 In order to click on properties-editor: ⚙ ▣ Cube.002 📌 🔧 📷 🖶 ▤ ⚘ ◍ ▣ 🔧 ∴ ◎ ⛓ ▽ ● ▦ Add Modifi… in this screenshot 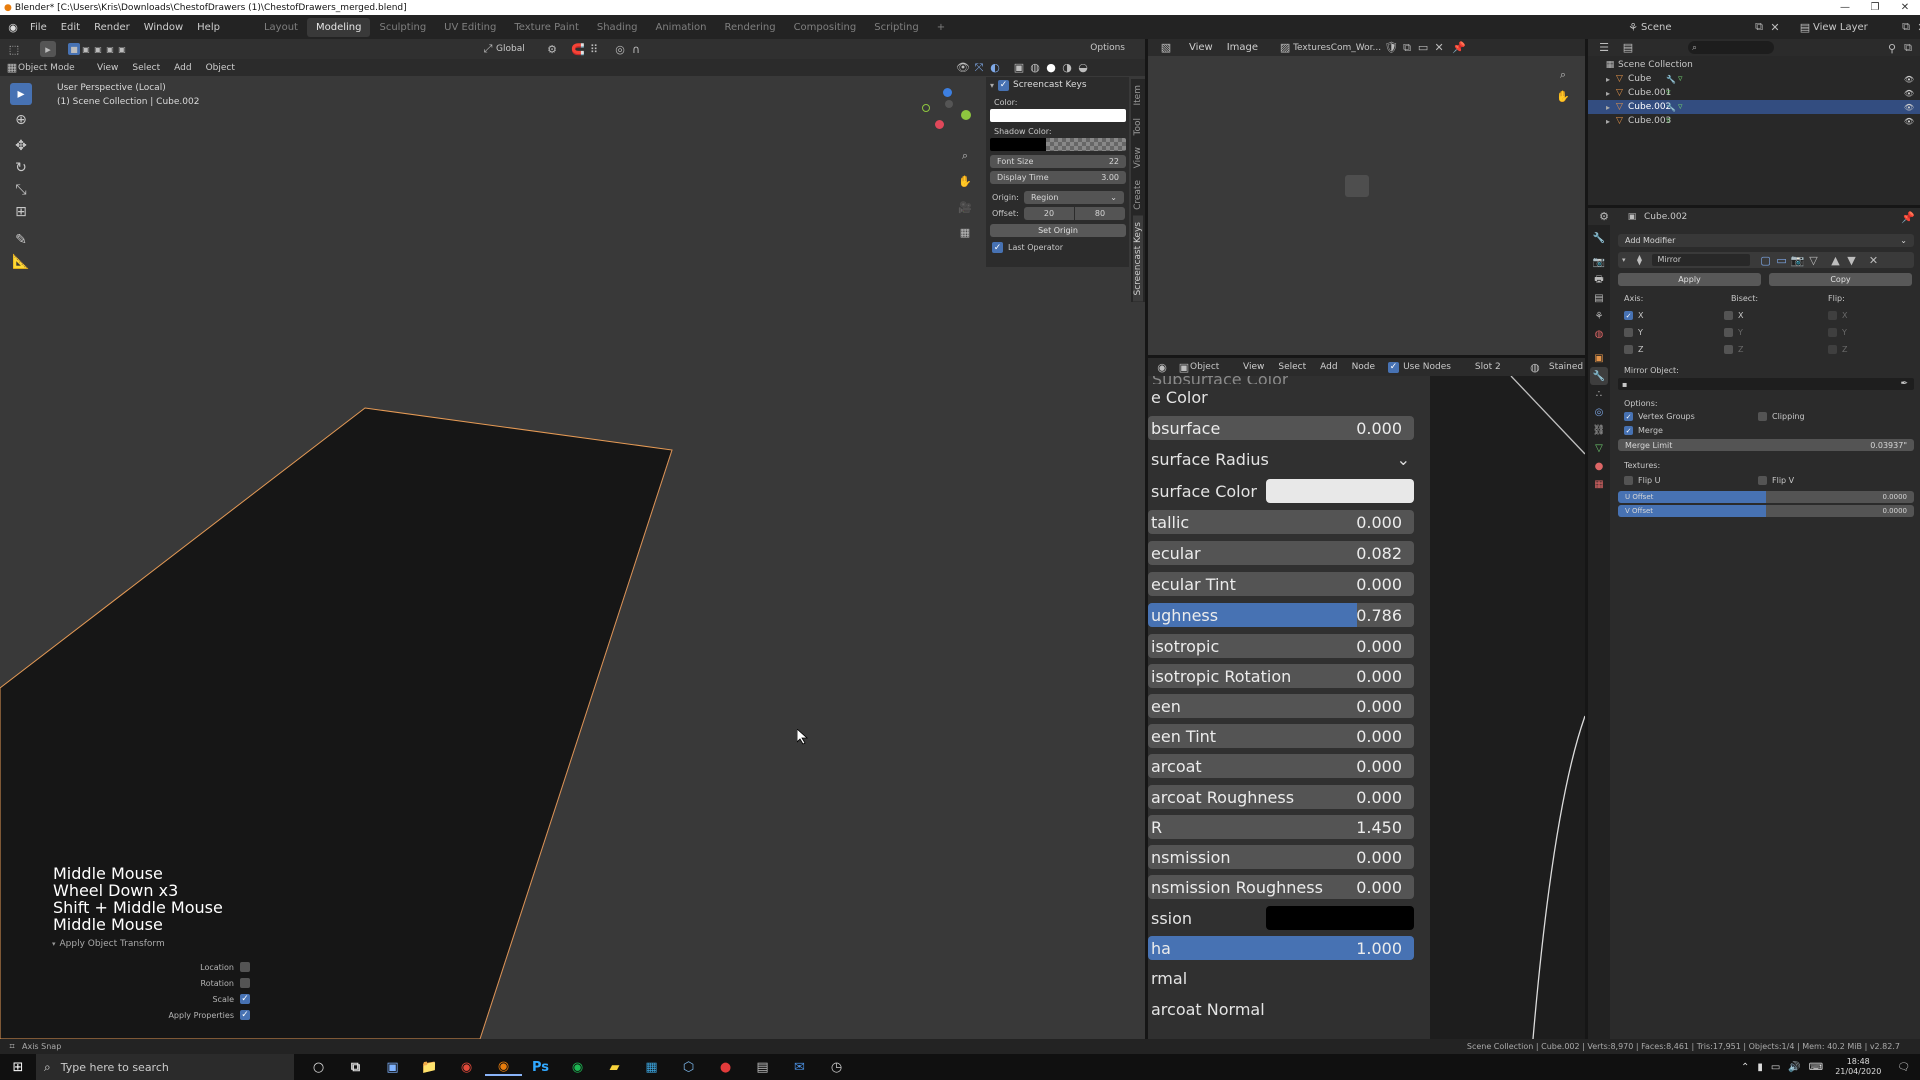, I will do `click(1754, 623)`.